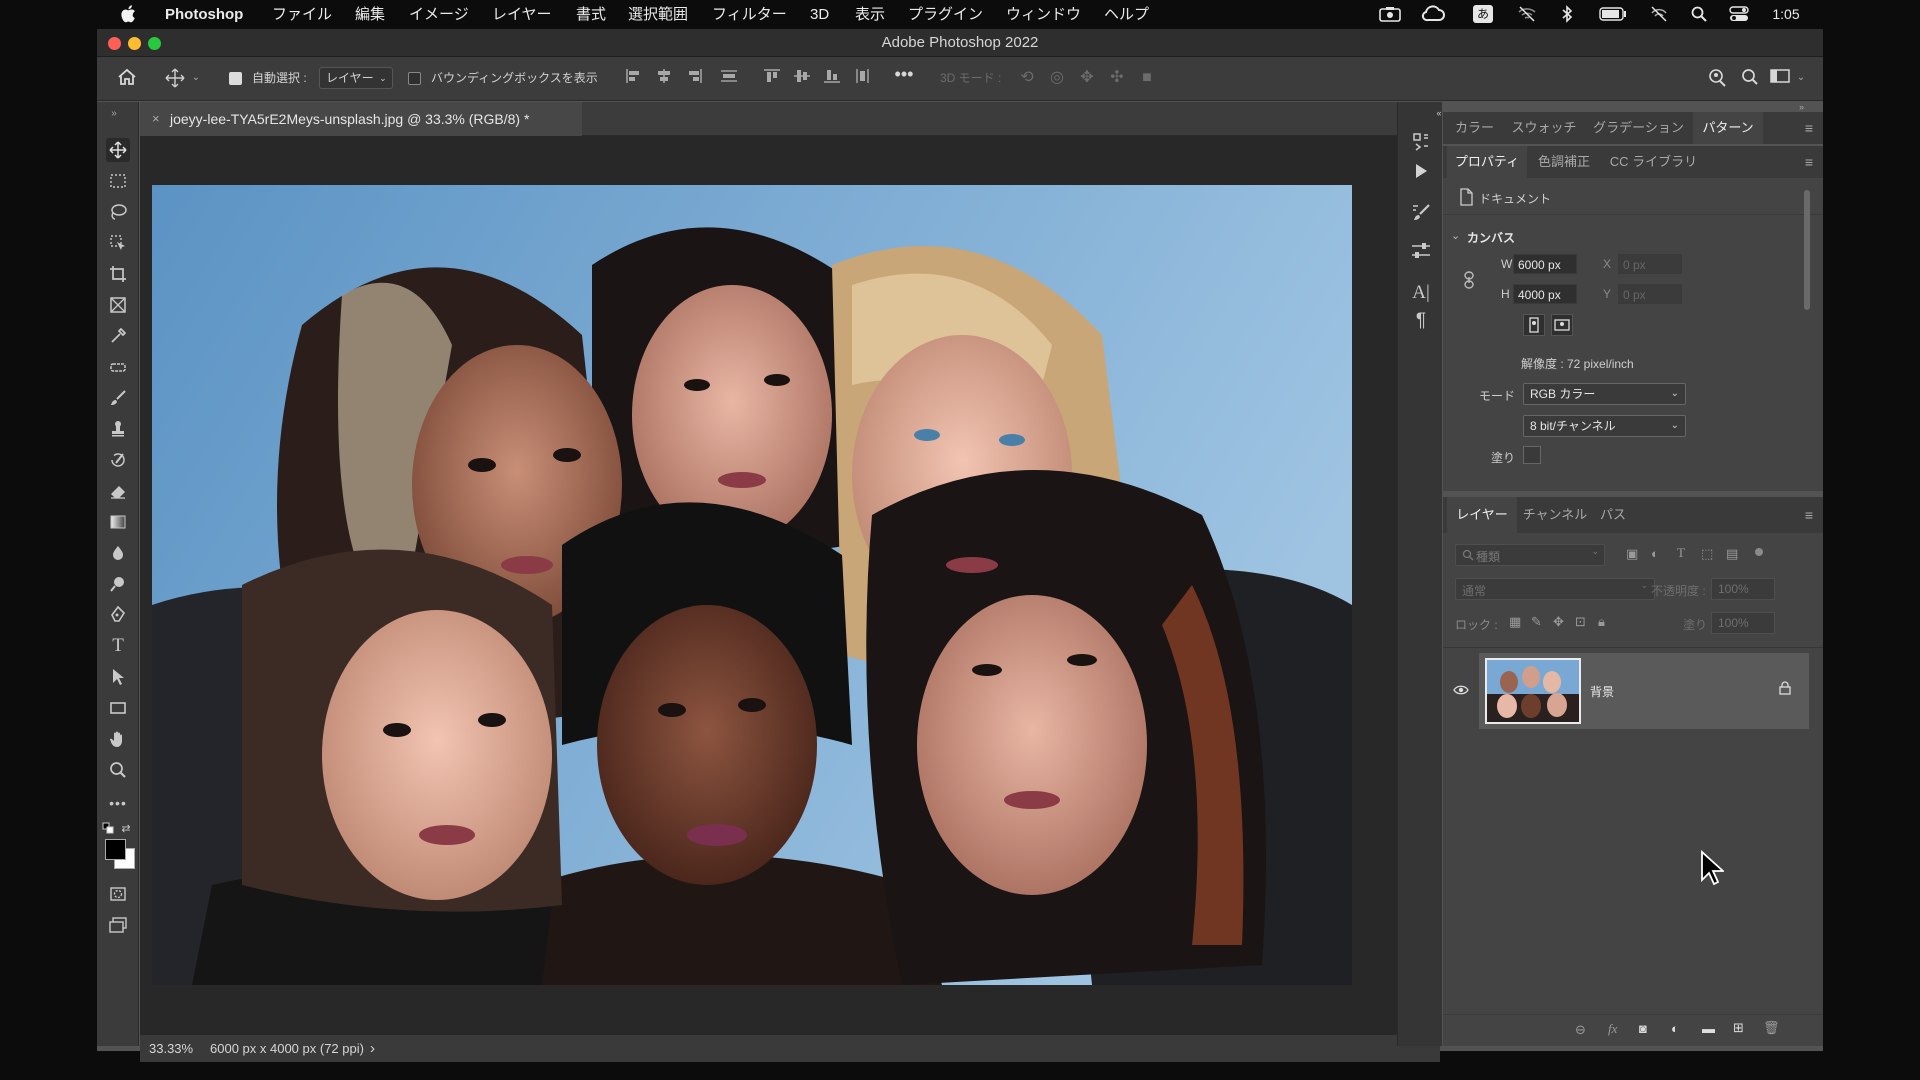  Describe the element at coordinates (1421, 213) in the screenshot. I see `brush-settings-icon` at that location.